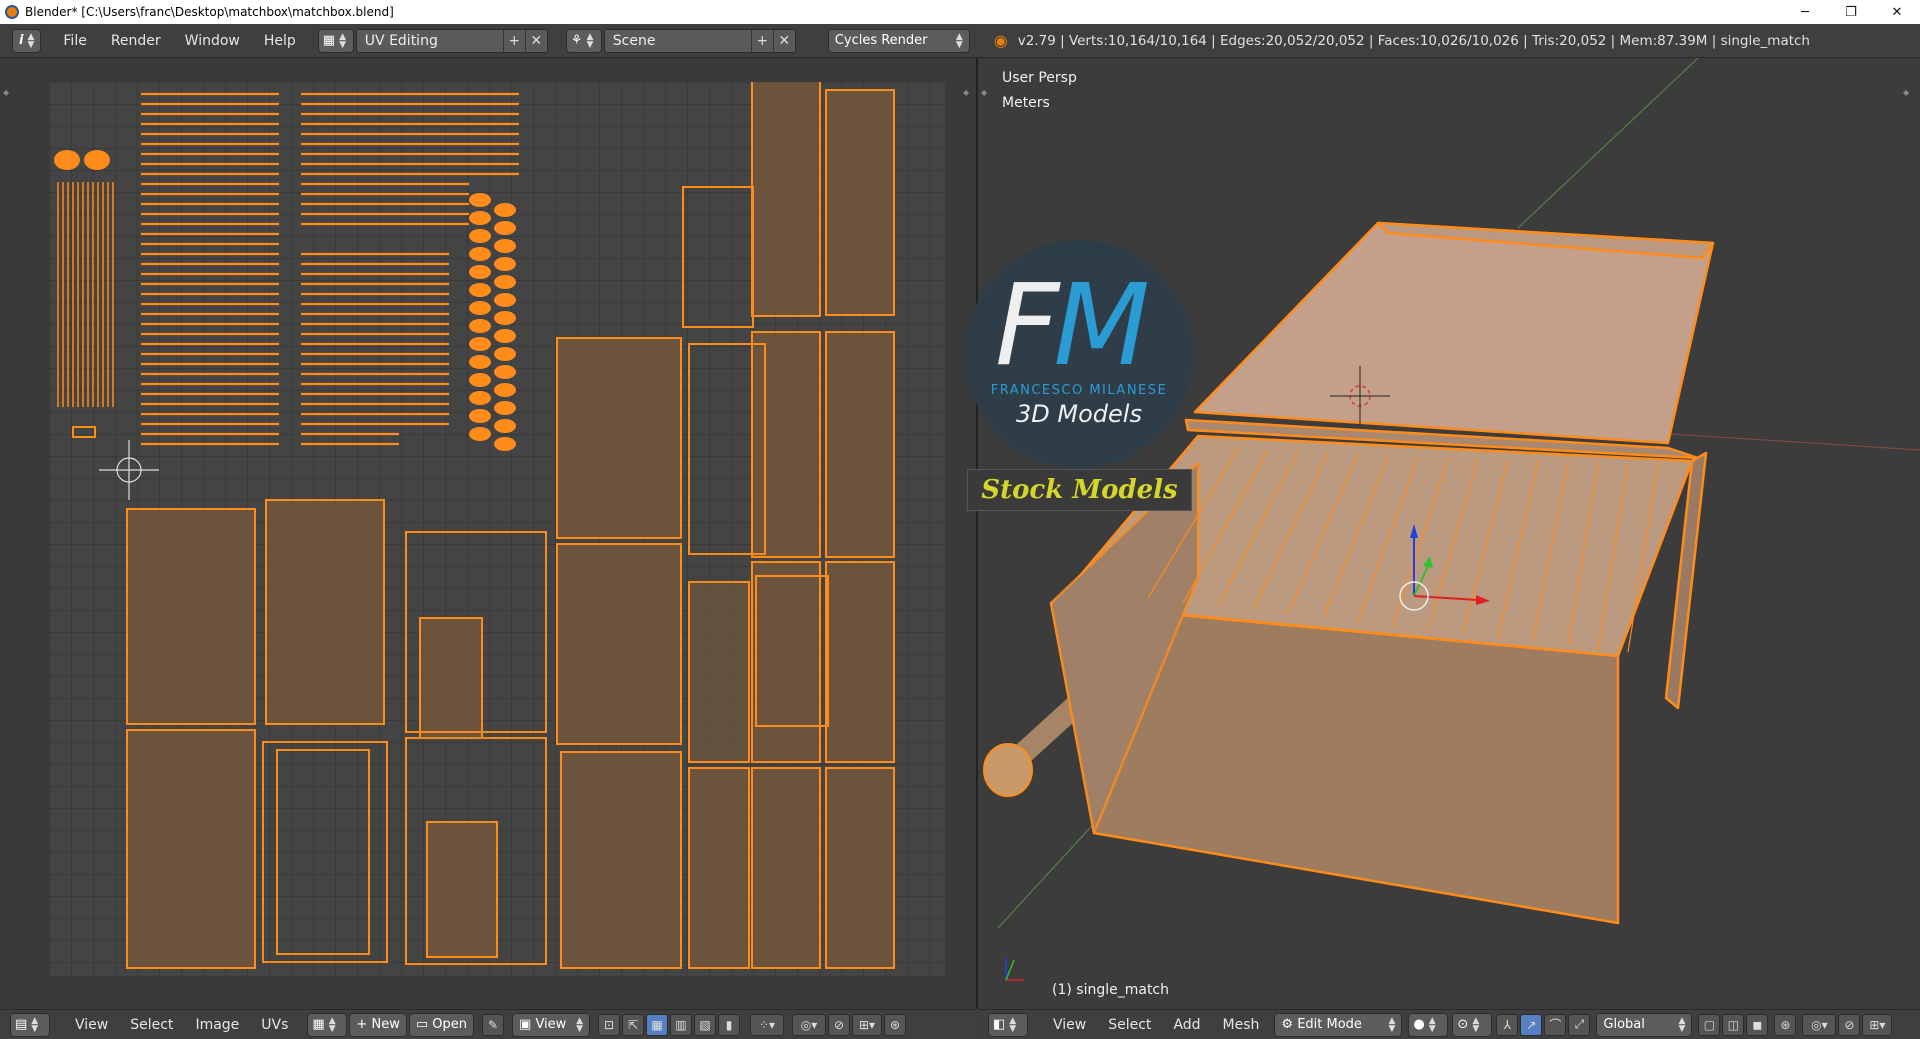 This screenshot has height=1039, width=1920. I want to click on uv-view-mode-label: View, so click(551, 1024).